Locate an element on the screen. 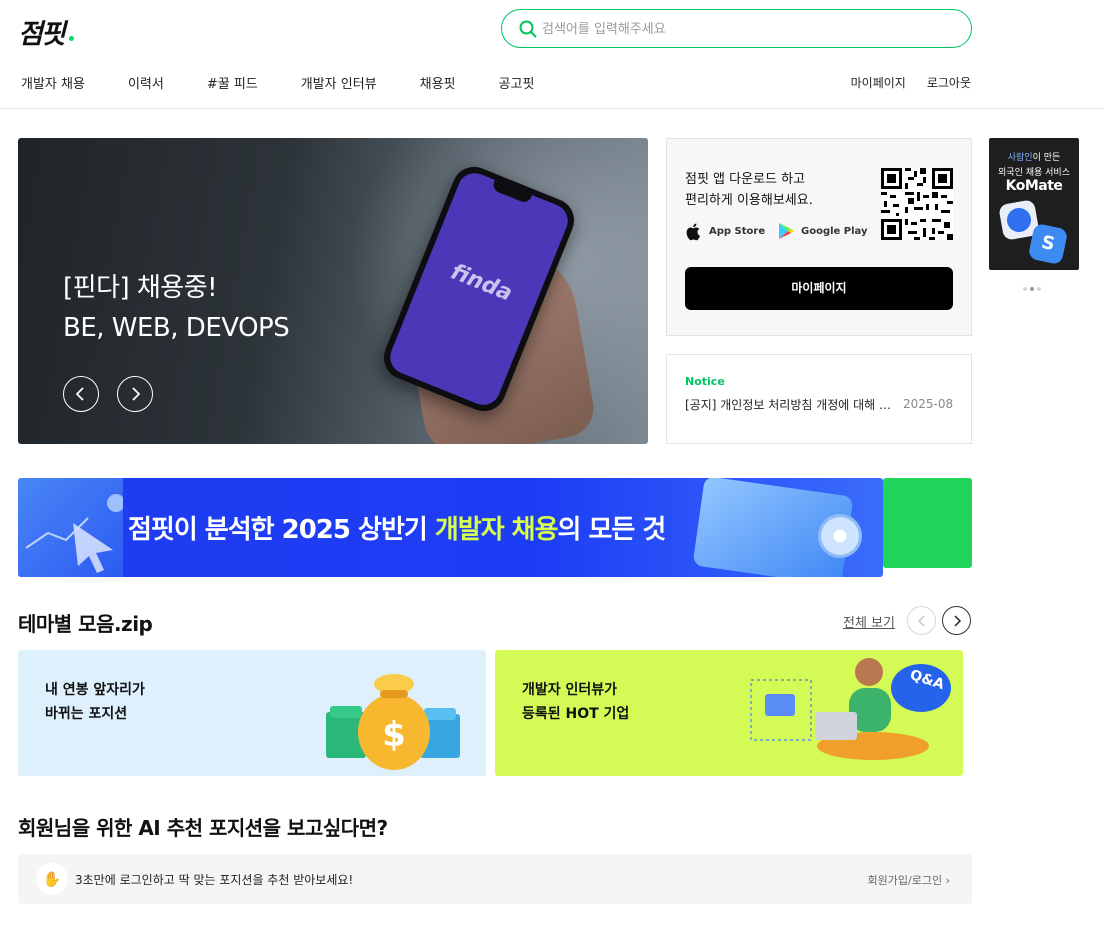 This screenshot has height=937, width=1104. mypage-link: 마이페이지 is located at coordinates (878, 82).